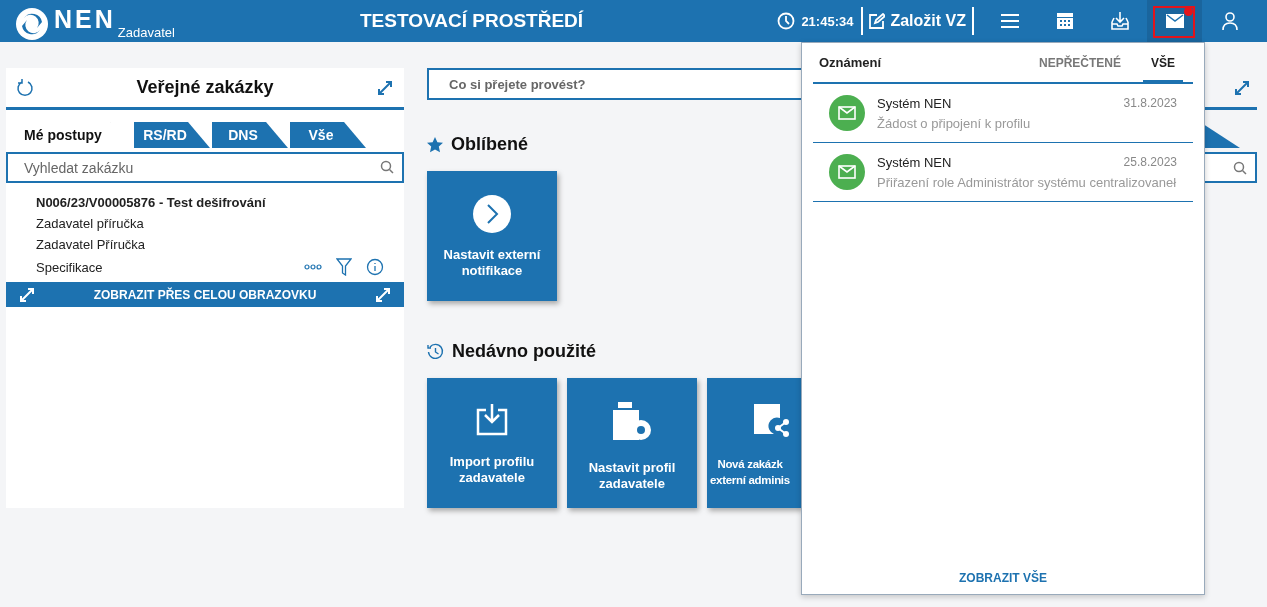  Describe the element at coordinates (172, 135) in the screenshot. I see `panel-tab: RS/RD` at that location.